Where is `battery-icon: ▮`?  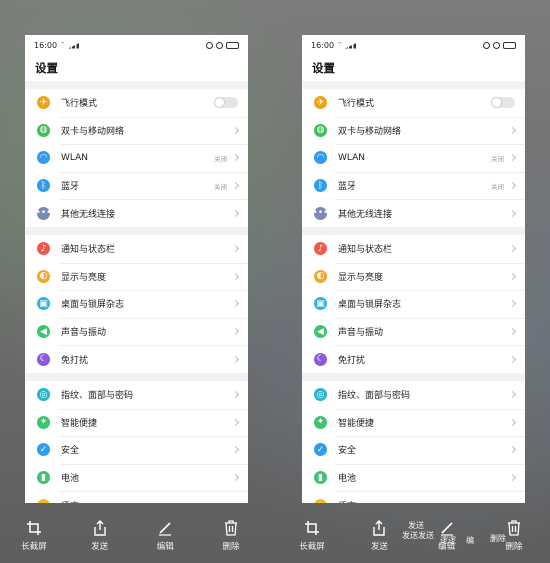
battery-icon: ▮ is located at coordinates (43, 478).